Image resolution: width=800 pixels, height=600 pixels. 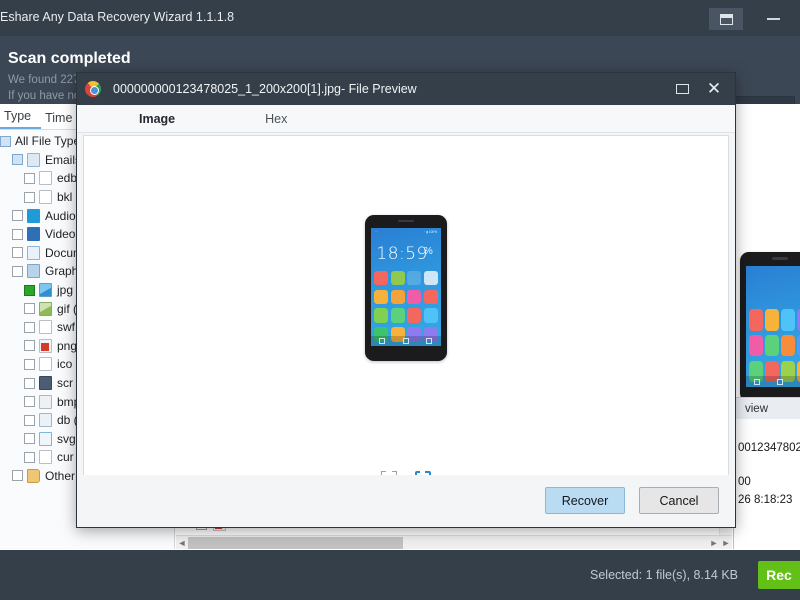 I want to click on restore-icon, so click(x=726, y=19).